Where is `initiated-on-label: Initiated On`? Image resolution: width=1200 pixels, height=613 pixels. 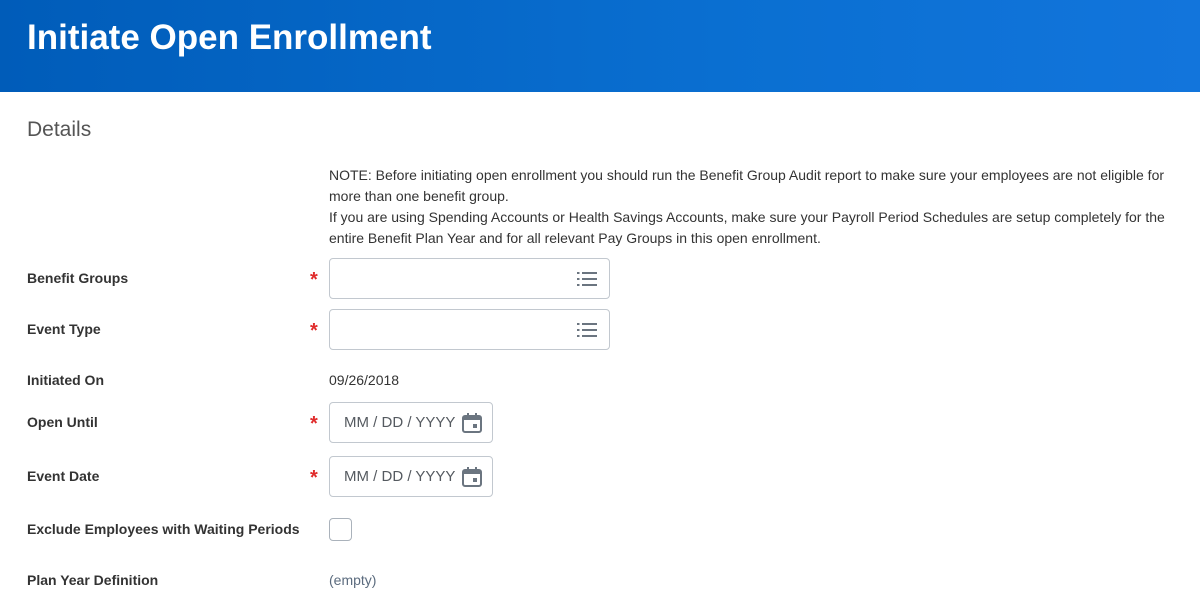 initiated-on-label: Initiated On is located at coordinates (65, 380).